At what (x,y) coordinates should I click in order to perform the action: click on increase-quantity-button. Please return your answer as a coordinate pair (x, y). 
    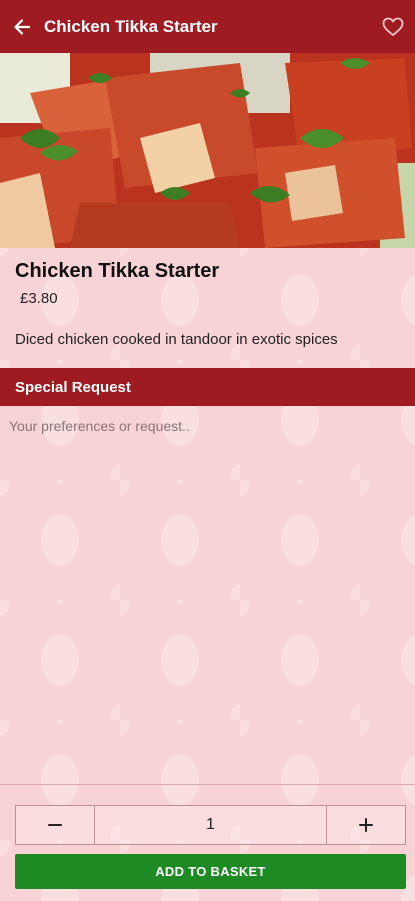
    Looking at the image, I should click on (366, 825).